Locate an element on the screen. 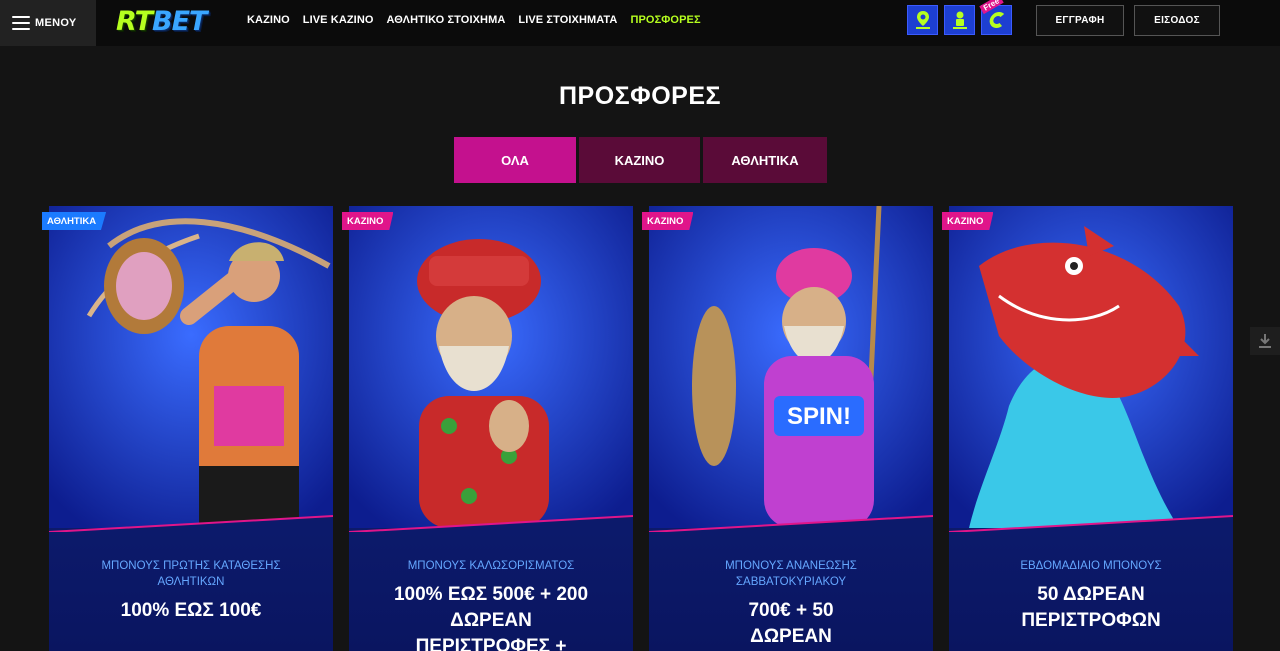  promo-art-fisherman is located at coordinates (491, 367).